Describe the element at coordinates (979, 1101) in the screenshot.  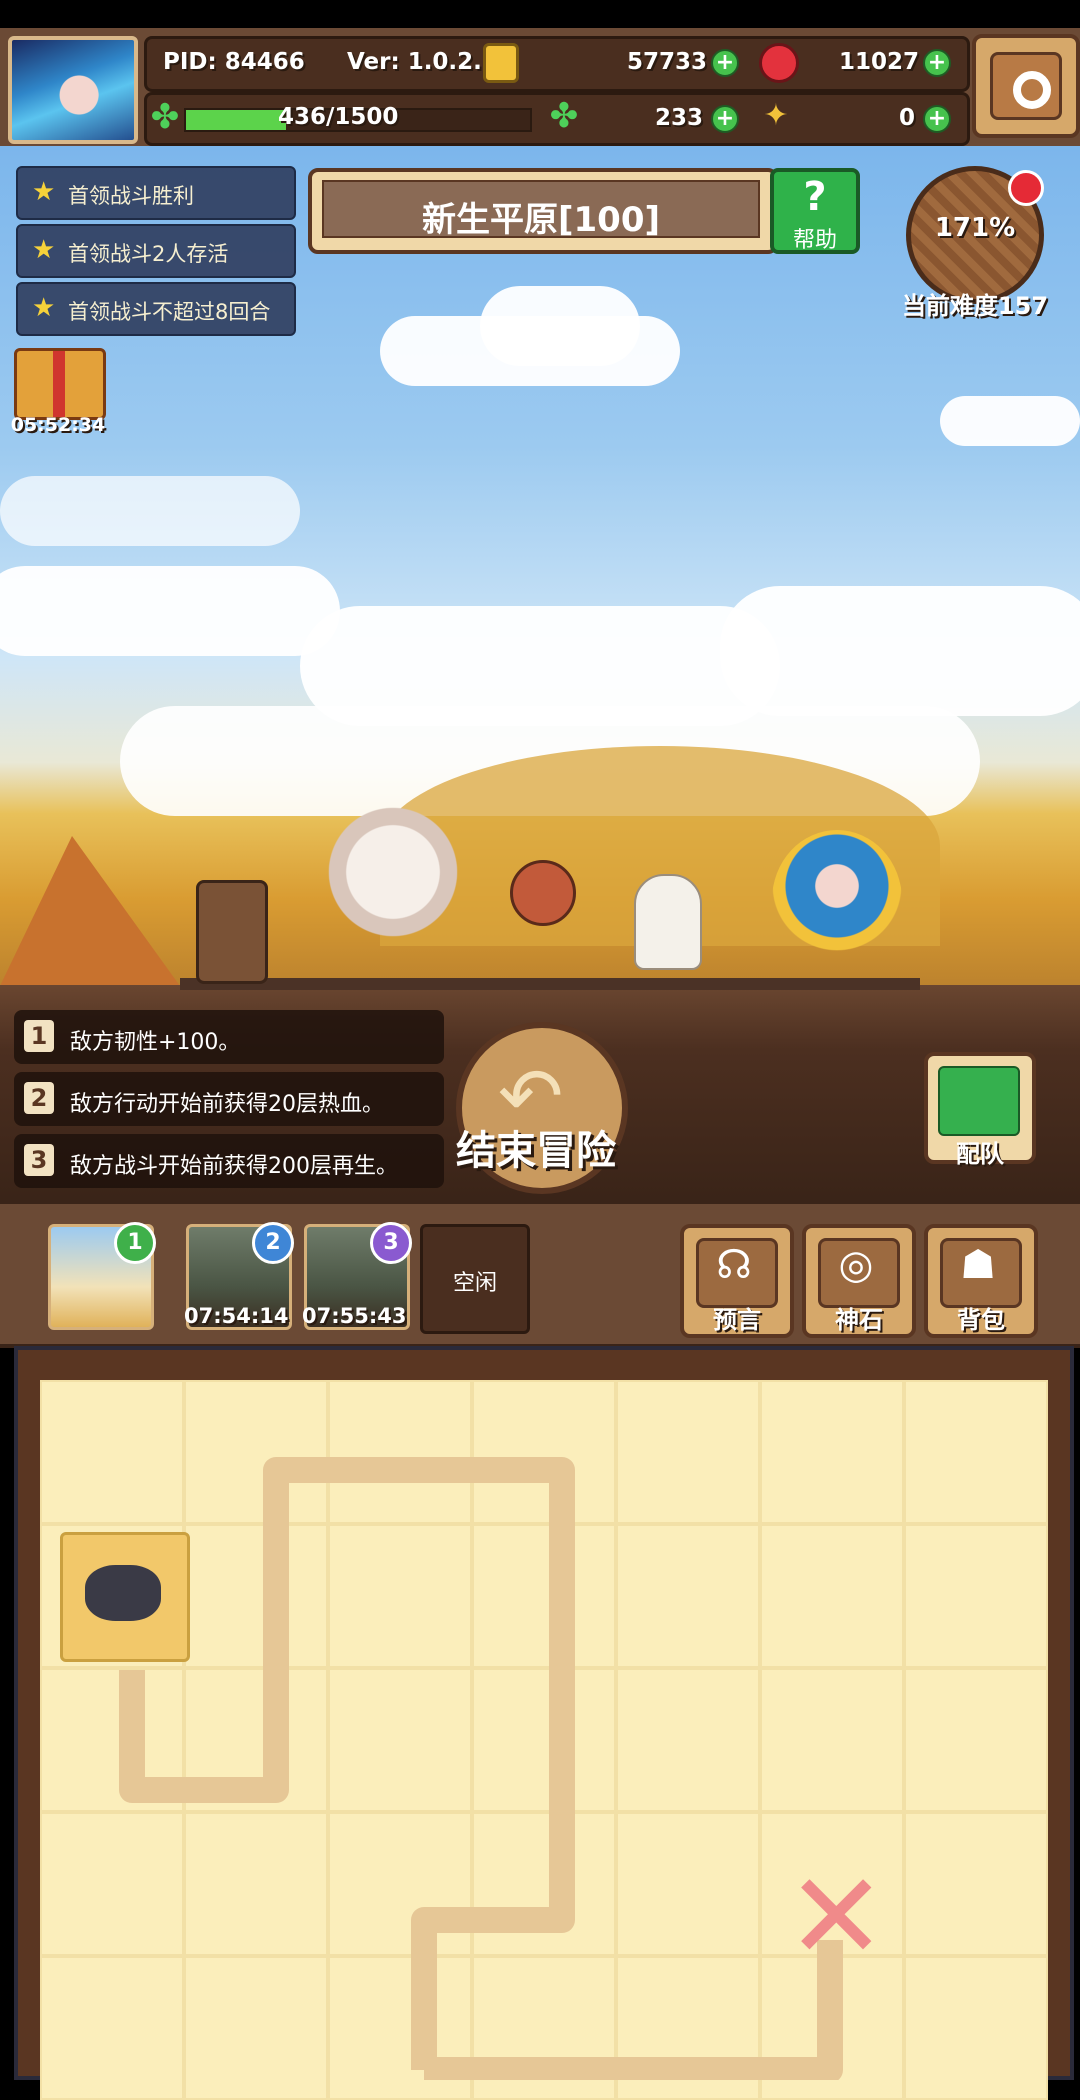
I see `team-icon` at that location.